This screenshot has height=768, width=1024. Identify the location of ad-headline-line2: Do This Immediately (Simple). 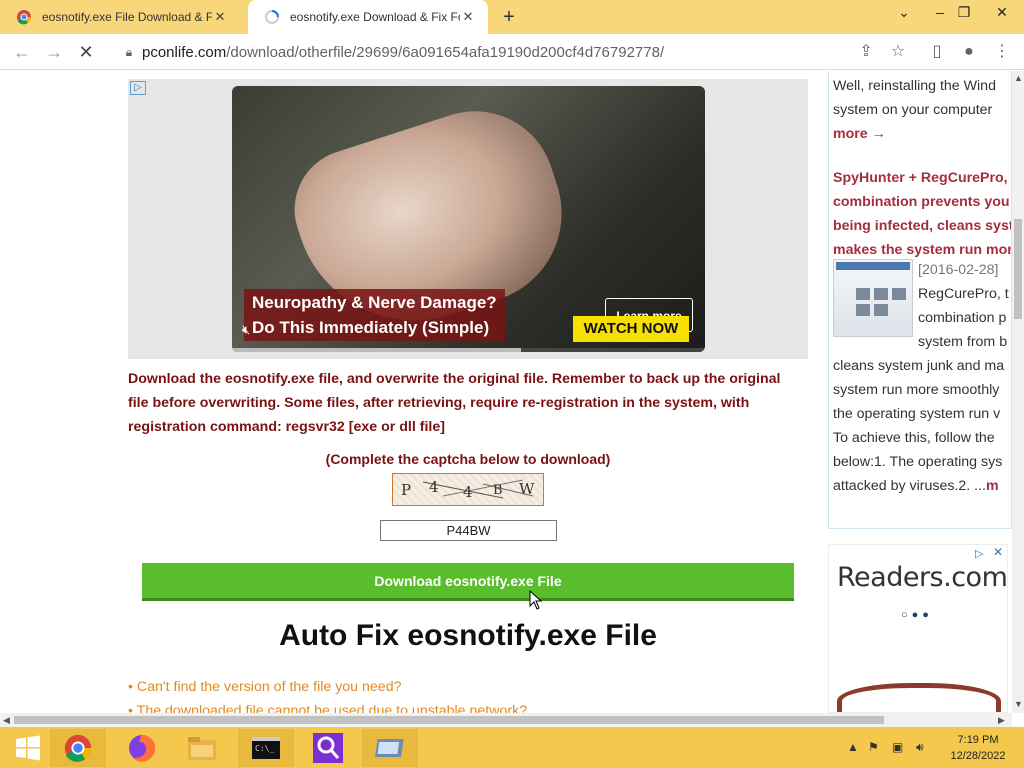
(371, 327).